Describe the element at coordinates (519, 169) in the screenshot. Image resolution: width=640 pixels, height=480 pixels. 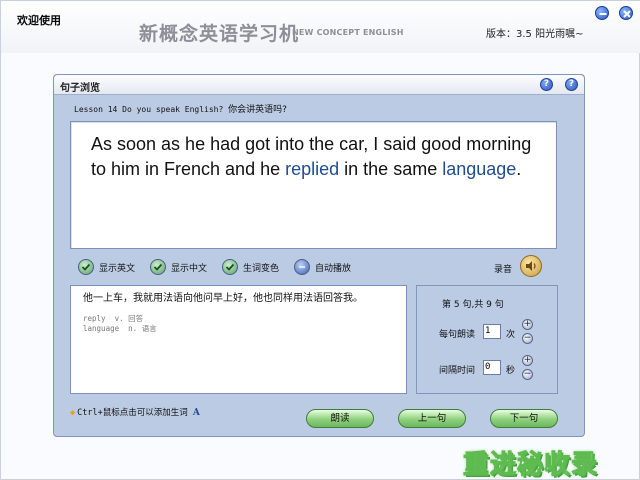
I see `sentence-text: .` at that location.